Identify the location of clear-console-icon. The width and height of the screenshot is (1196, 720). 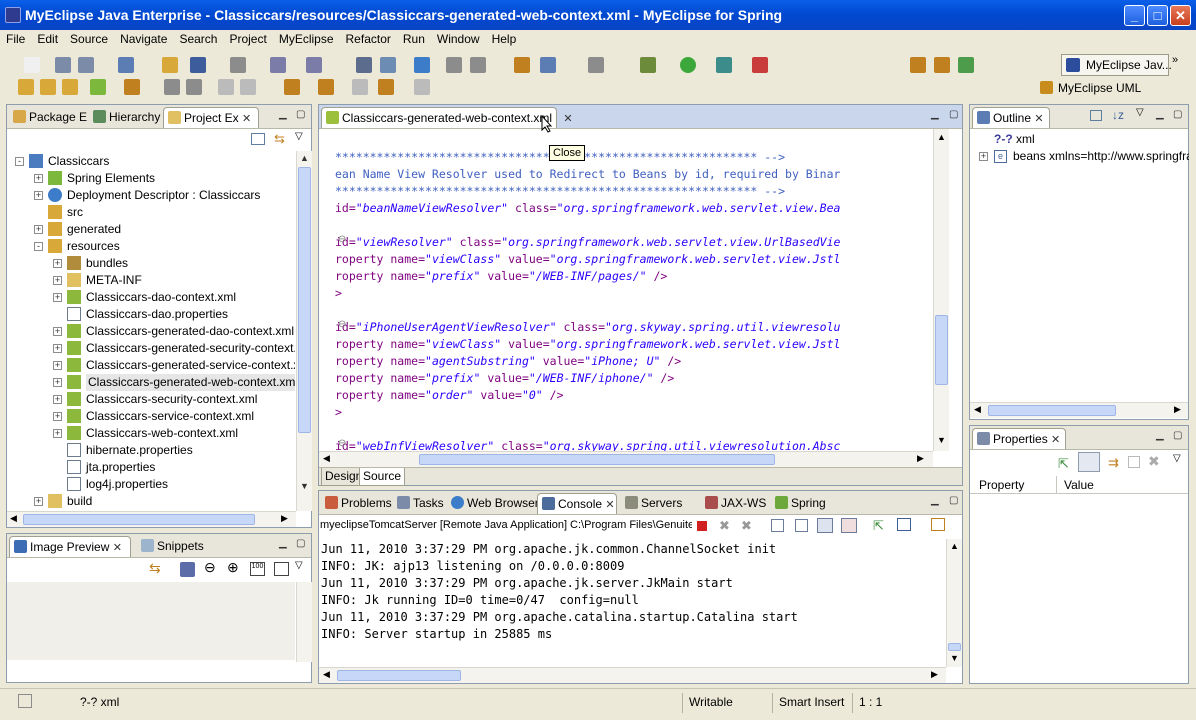
(777, 525).